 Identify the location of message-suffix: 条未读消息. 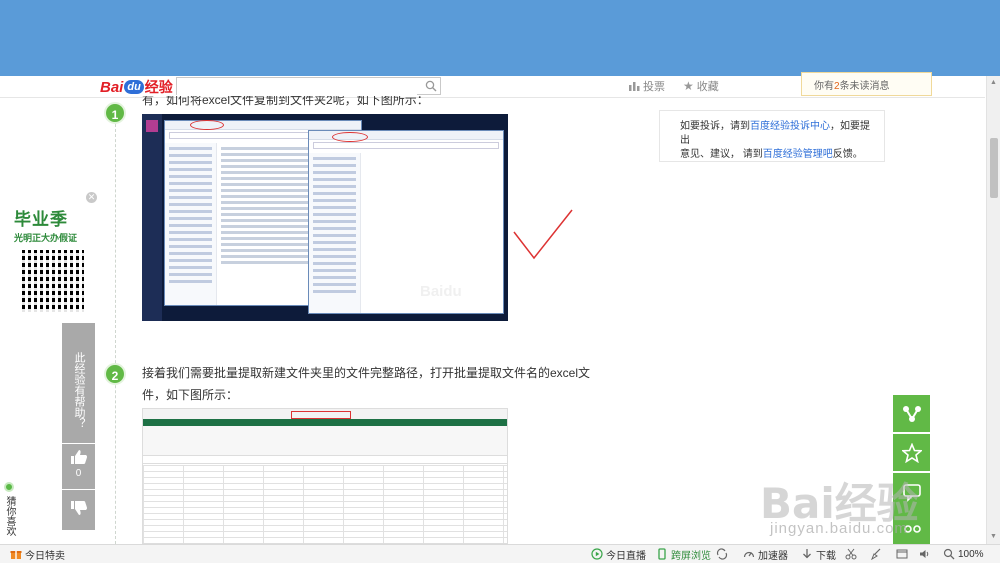
(864, 86).